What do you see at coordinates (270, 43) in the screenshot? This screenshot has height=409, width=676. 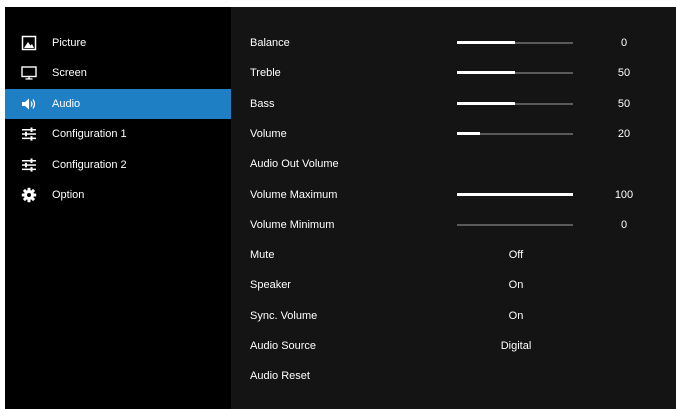 I see `setting-label: Balance` at bounding box center [270, 43].